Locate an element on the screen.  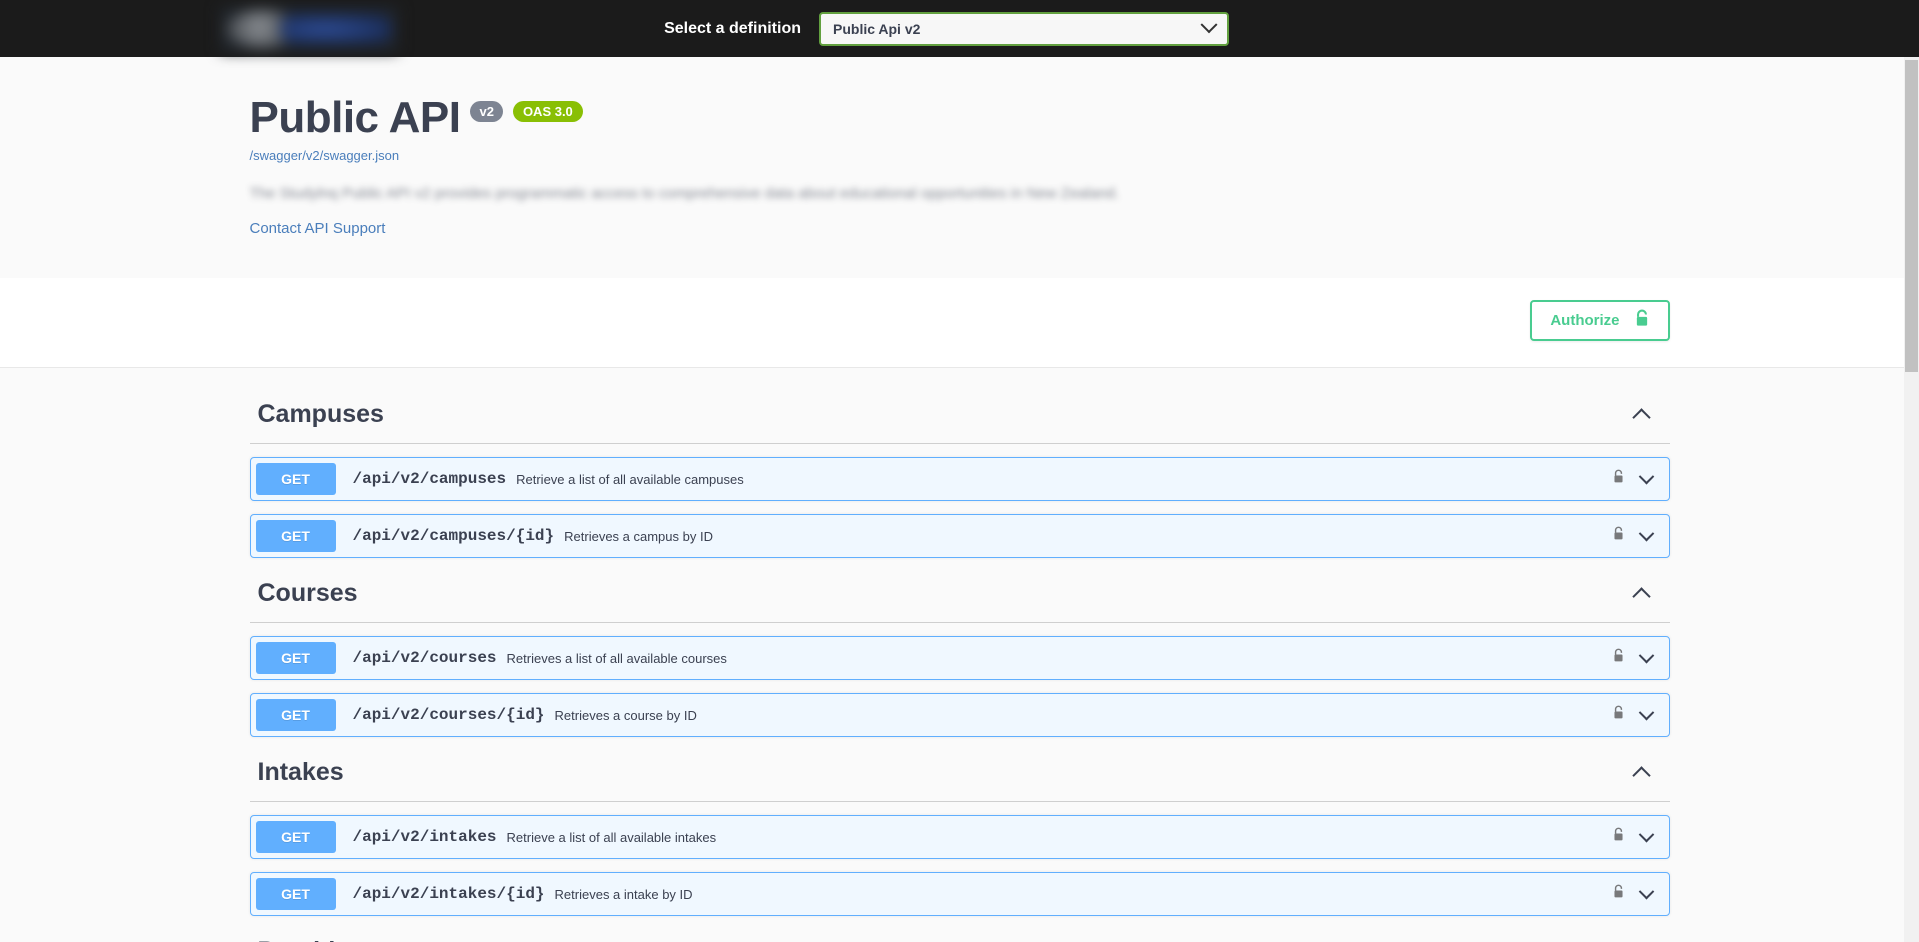
authorize-wrap: Authorize is located at coordinates (960, 320).